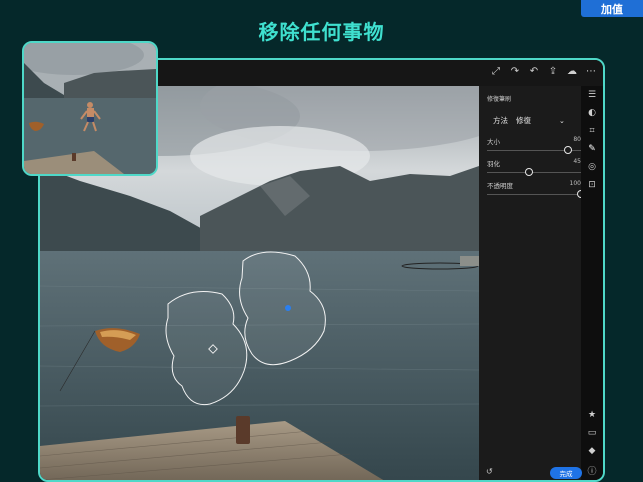 The image size is (643, 482). Describe the element at coordinates (592, 283) in the screenshot. I see `side-tool-rail: ☰ ◐ ⌗ ✎ ◎ ⊡ ★ ▭ ◆ ⓘ` at that location.